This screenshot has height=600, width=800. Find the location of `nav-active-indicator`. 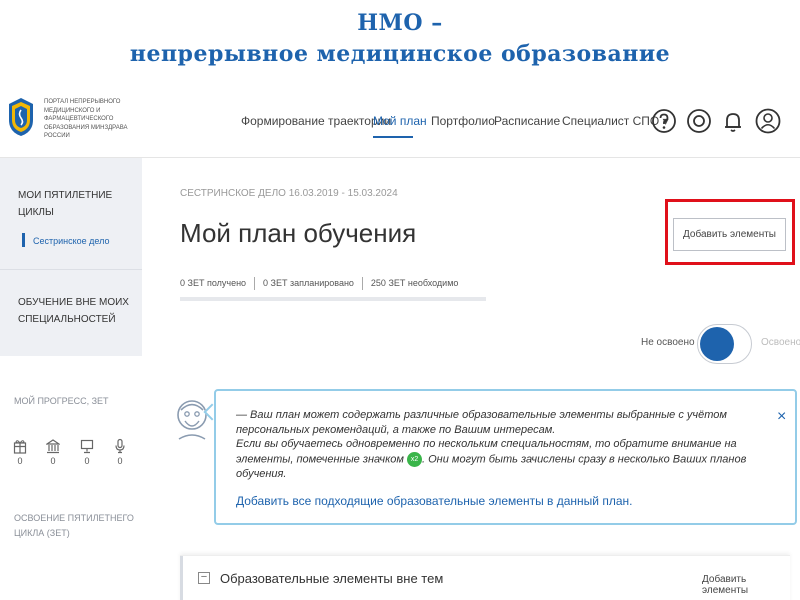

nav-active-indicator is located at coordinates (393, 137).